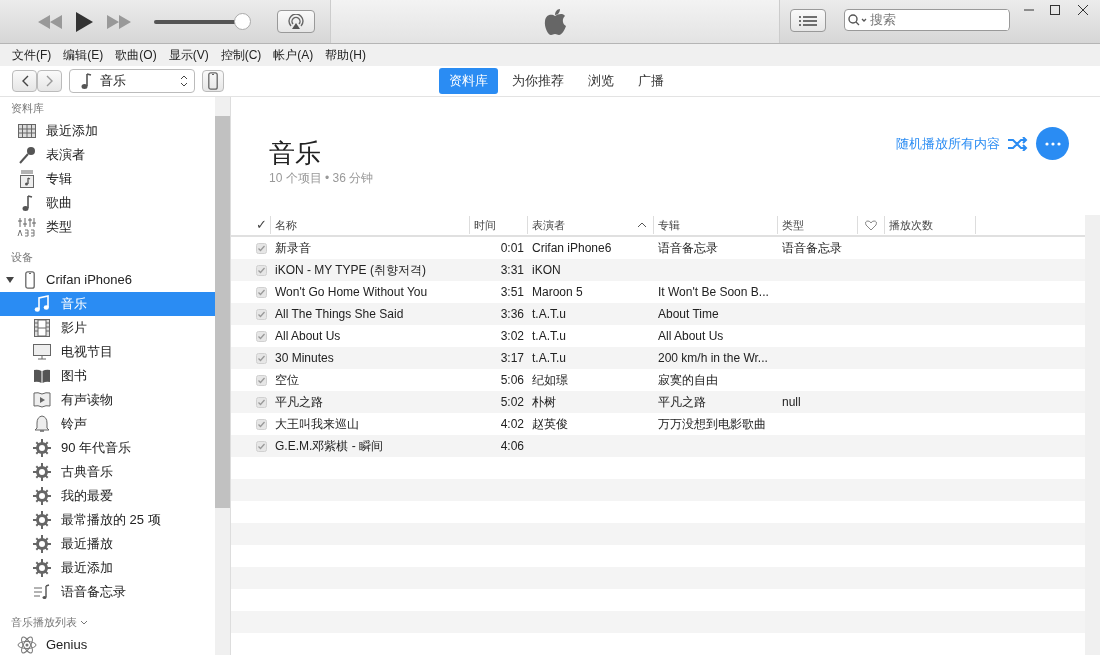 This screenshot has width=1100, height=655. What do you see at coordinates (512, 314) in the screenshot?
I see `table-cell: 3:36` at bounding box center [512, 314].